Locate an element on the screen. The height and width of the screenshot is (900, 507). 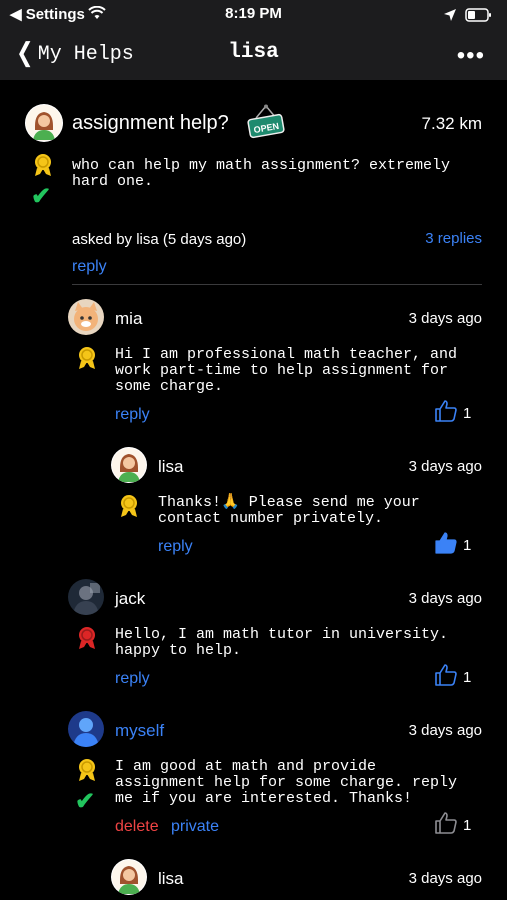
reply-author: jack is located at coordinates (130, 598).